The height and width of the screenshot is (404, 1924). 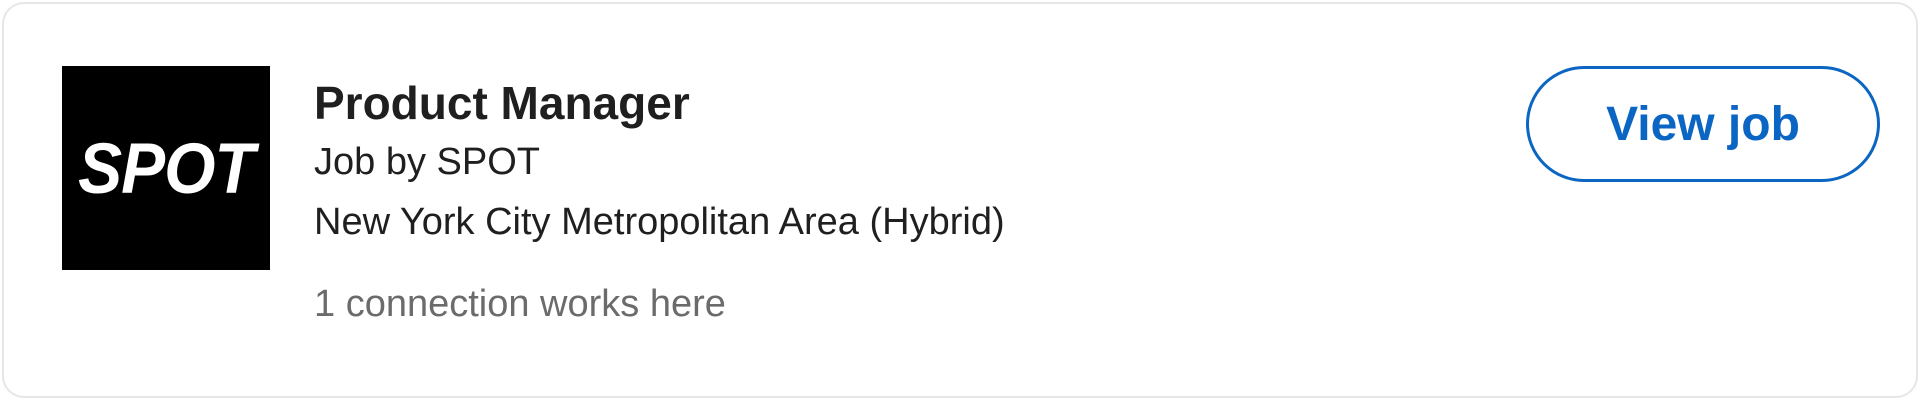 What do you see at coordinates (1703, 124) in the screenshot?
I see `view-job-button: View job` at bounding box center [1703, 124].